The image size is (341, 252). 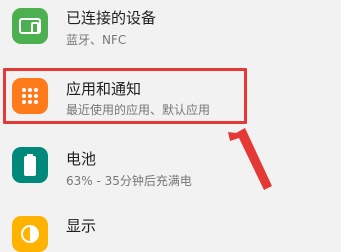 I want to click on settings-item-title: 显示, so click(x=81, y=226).